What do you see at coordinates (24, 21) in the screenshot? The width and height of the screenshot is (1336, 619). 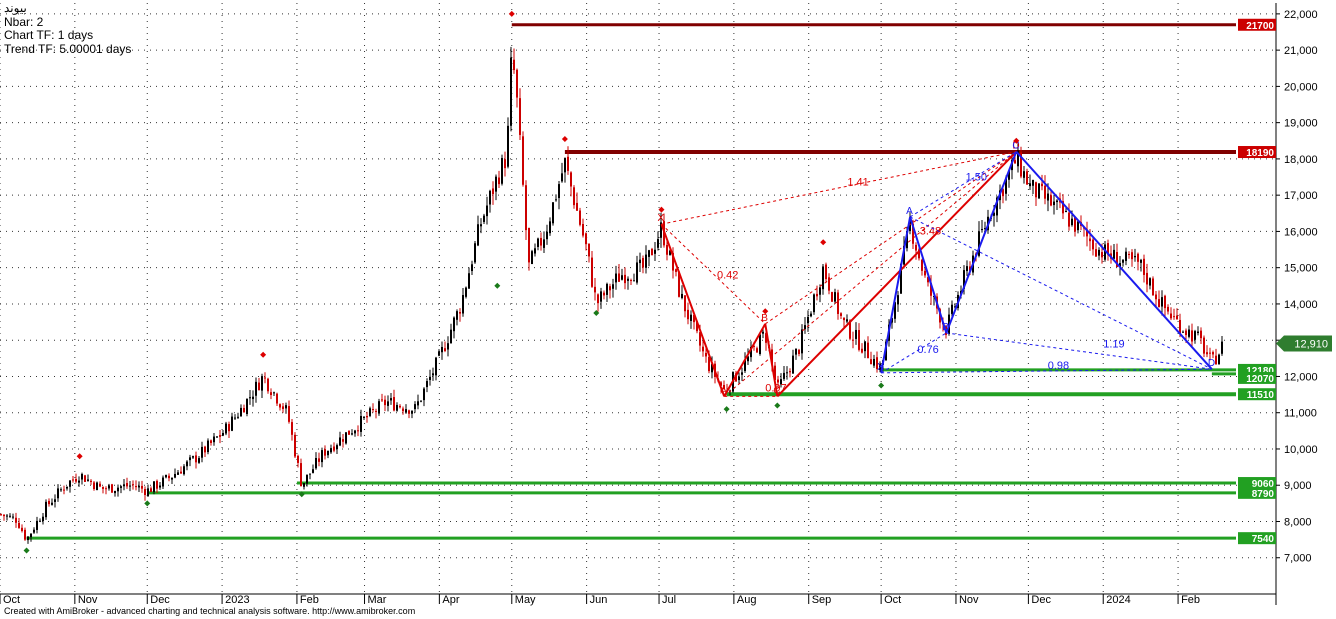 I see `nbar-label: Nbar: 2` at bounding box center [24, 21].